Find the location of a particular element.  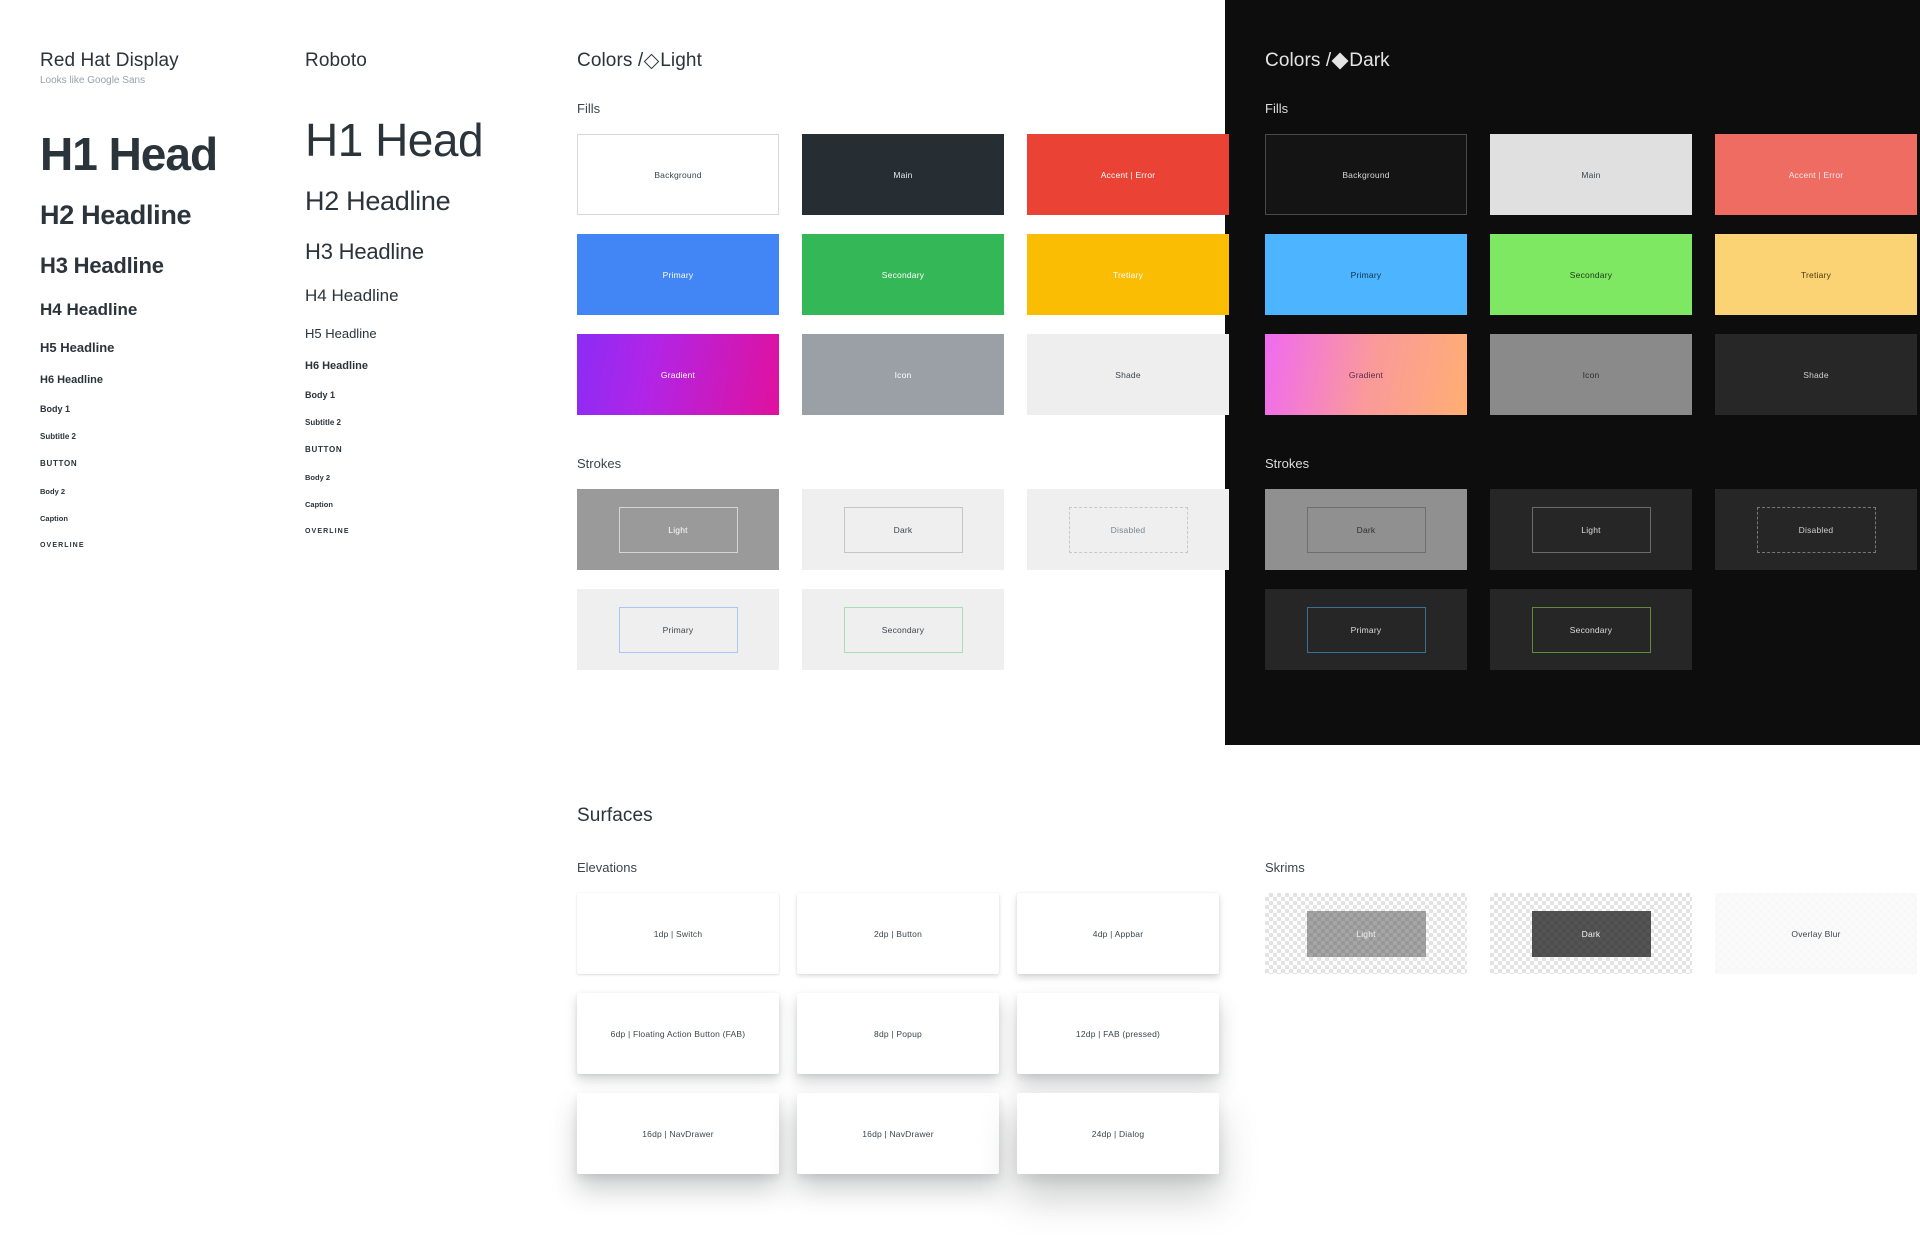

font-family-title: Roboto is located at coordinates (336, 60).